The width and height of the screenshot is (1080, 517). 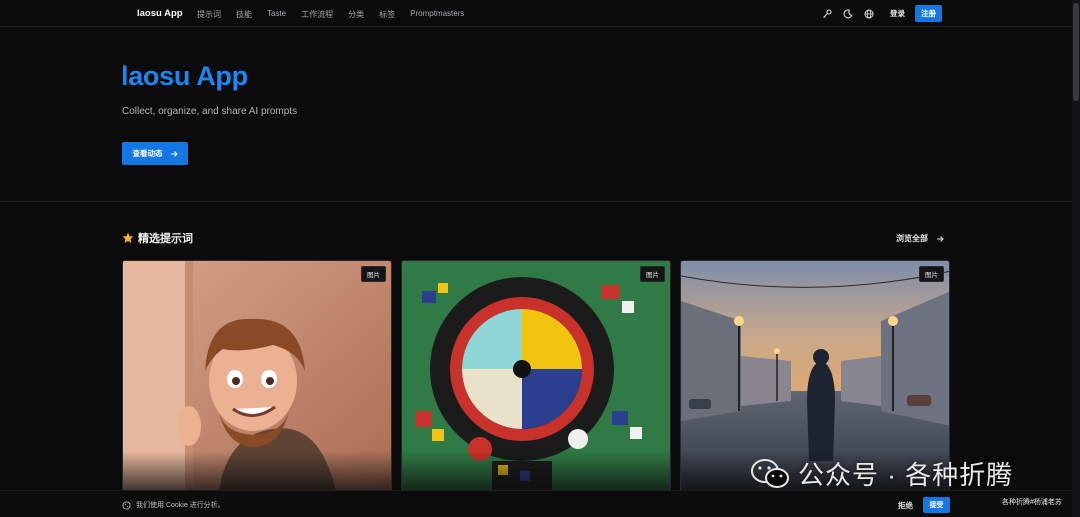 What do you see at coordinates (827, 14) in the screenshot?
I see `key-icon` at bounding box center [827, 14].